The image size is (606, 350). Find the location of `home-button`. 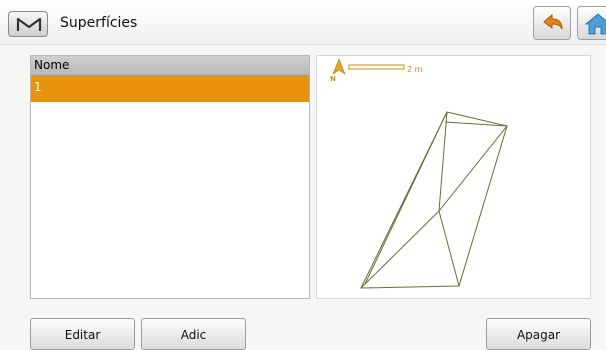

home-button is located at coordinates (591, 23).